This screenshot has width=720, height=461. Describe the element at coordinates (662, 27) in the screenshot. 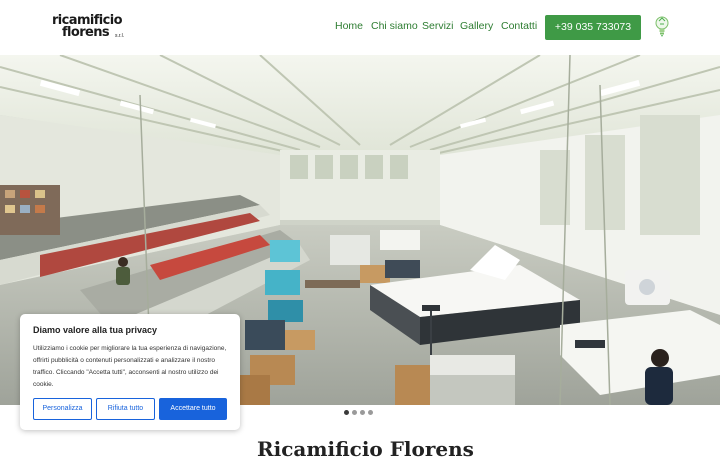

I see `lightbulb-icon` at that location.